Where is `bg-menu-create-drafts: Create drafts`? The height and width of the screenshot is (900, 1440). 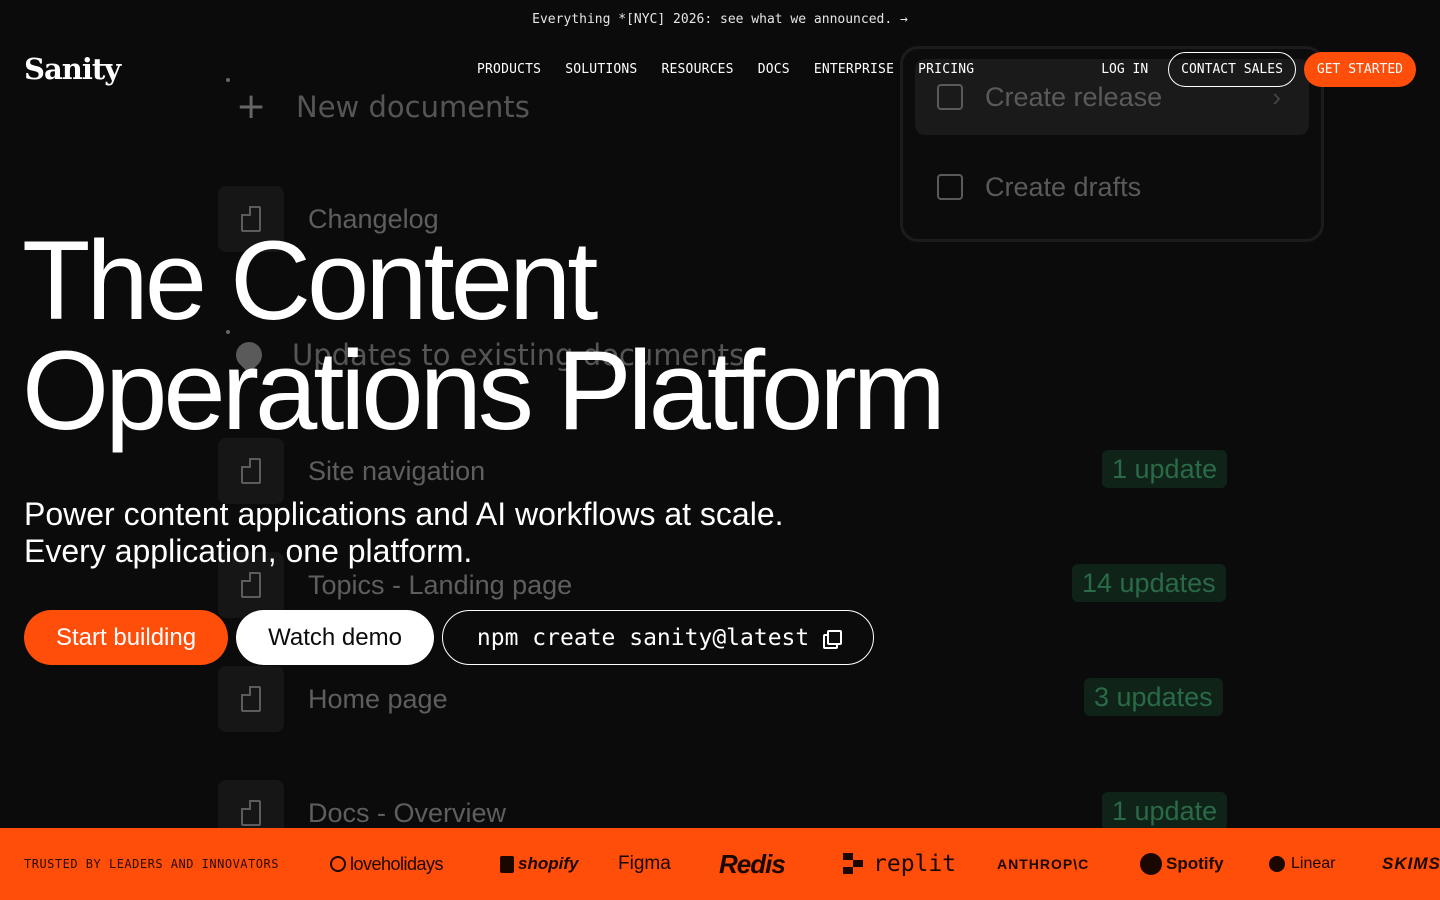 bg-menu-create-drafts: Create drafts is located at coordinates (1112, 187).